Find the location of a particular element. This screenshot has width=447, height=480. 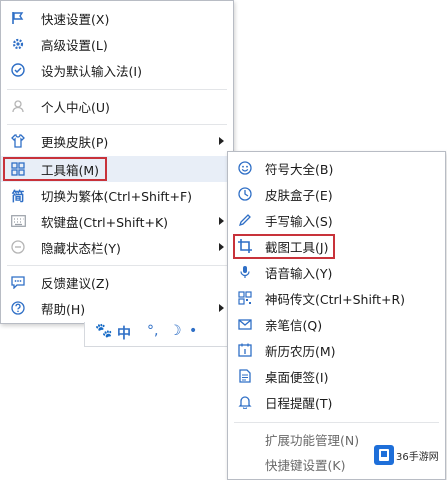

menu-item-change-skin: 更换皮肤(P) is located at coordinates (117, 141).